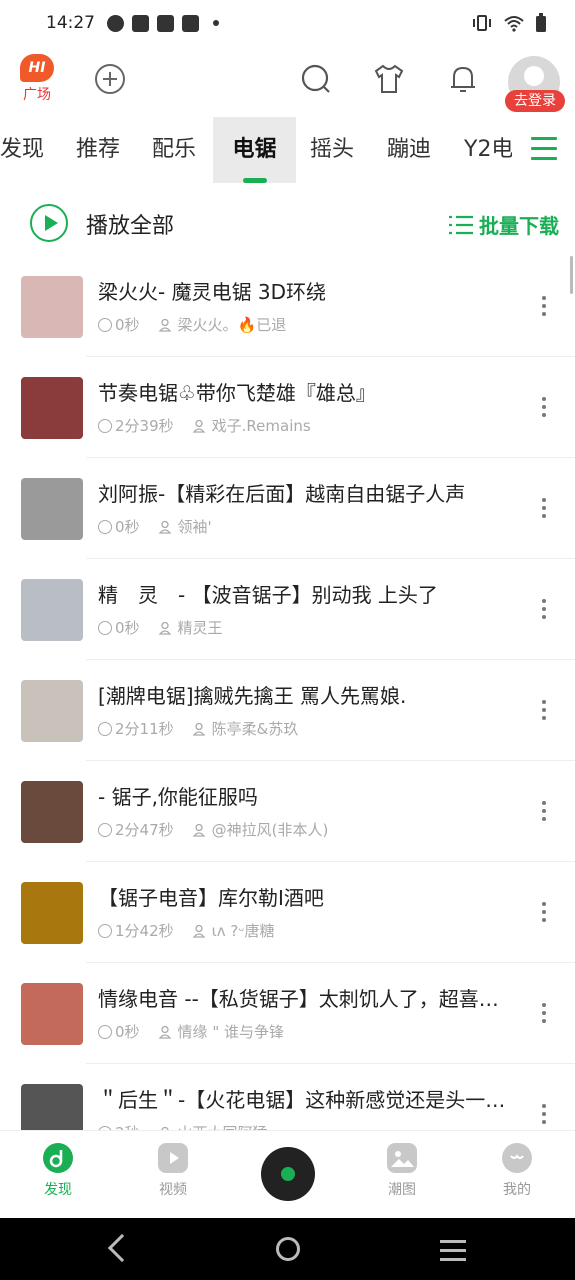 The height and width of the screenshot is (1280, 575). I want to click on more-notifications-icon, so click(216, 23).